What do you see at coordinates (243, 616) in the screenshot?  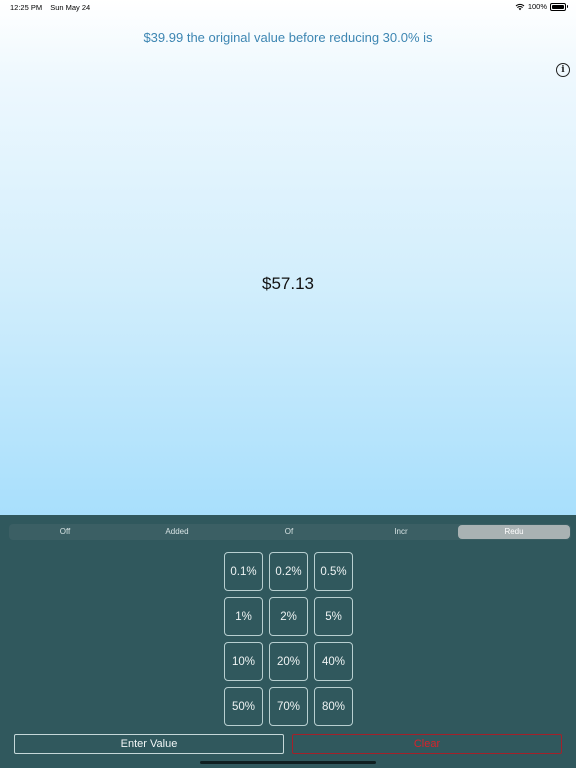 I see `percent-button-1: 1%` at bounding box center [243, 616].